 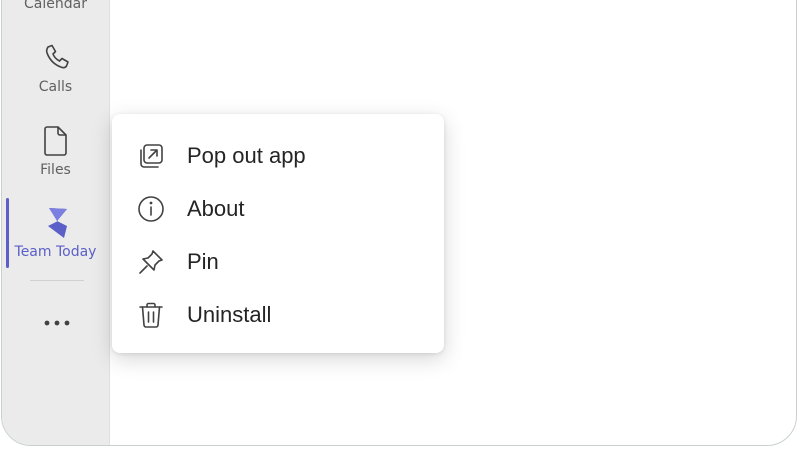 I want to click on rail-item-label: Calendar, so click(x=55, y=6).